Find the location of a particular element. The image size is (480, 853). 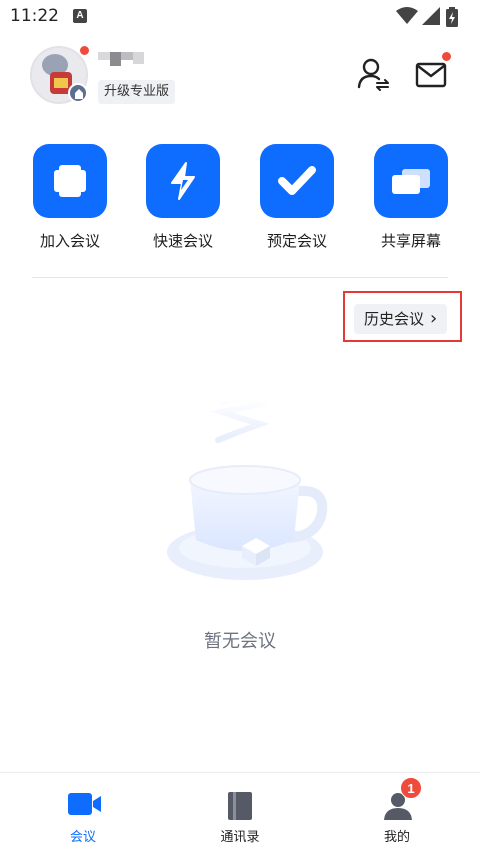

mail-button is located at coordinates (432, 74).